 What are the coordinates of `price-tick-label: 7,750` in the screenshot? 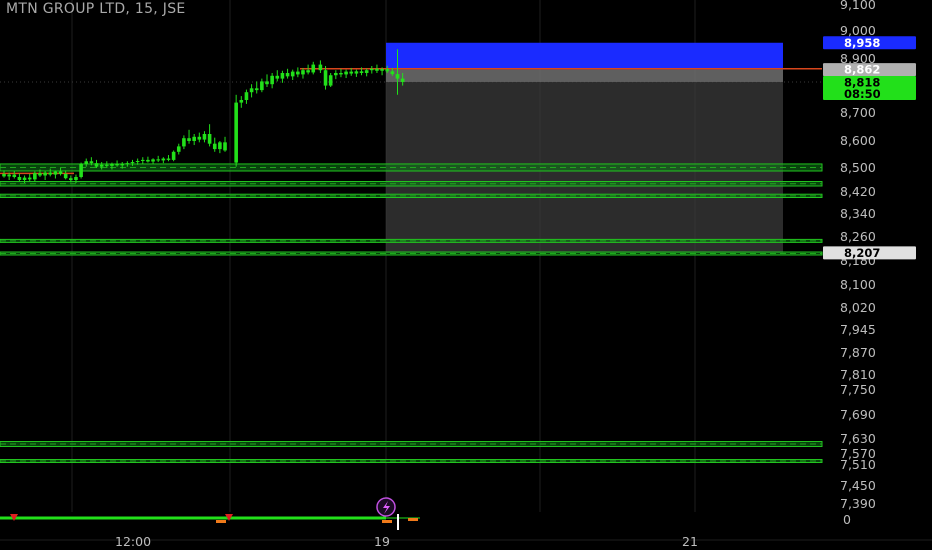 It's located at (858, 389).